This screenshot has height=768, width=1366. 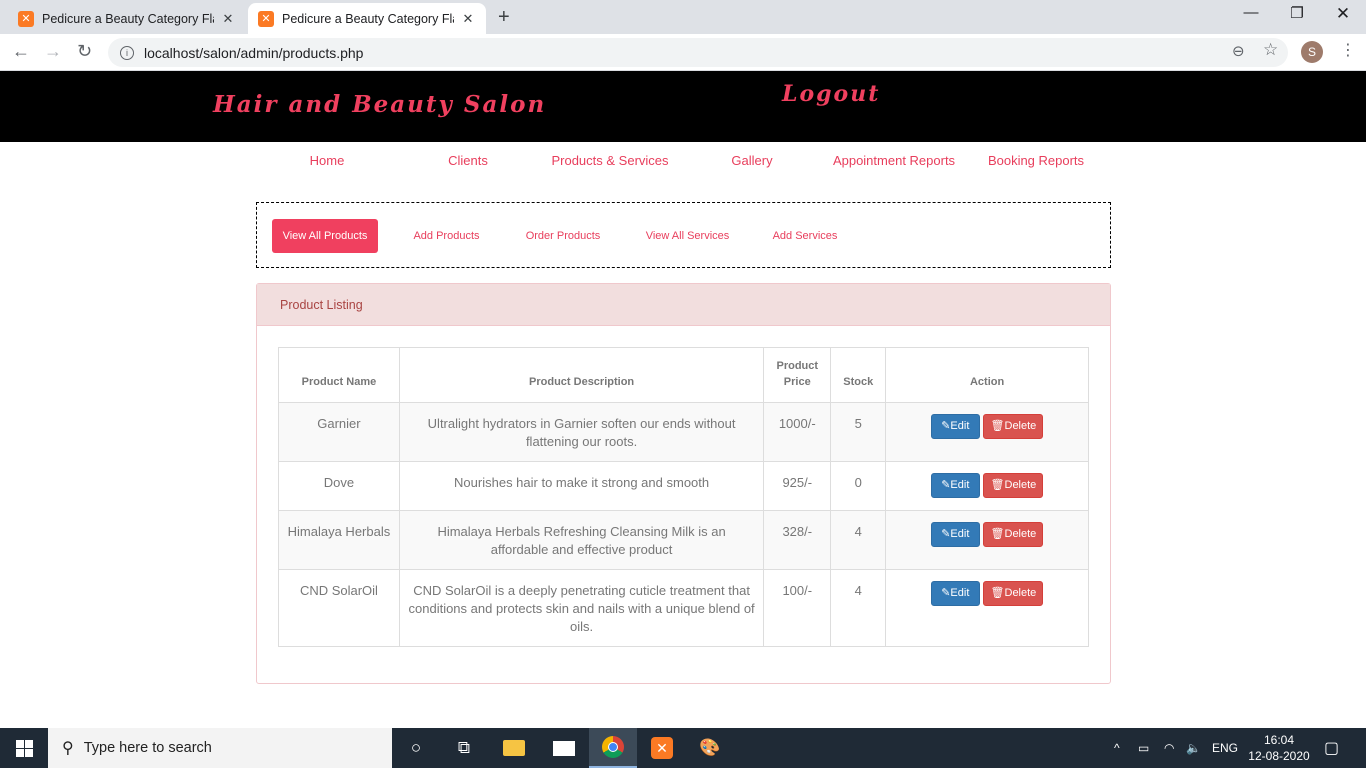 What do you see at coordinates (416, 748) in the screenshot?
I see `cortana-icon: ○` at bounding box center [416, 748].